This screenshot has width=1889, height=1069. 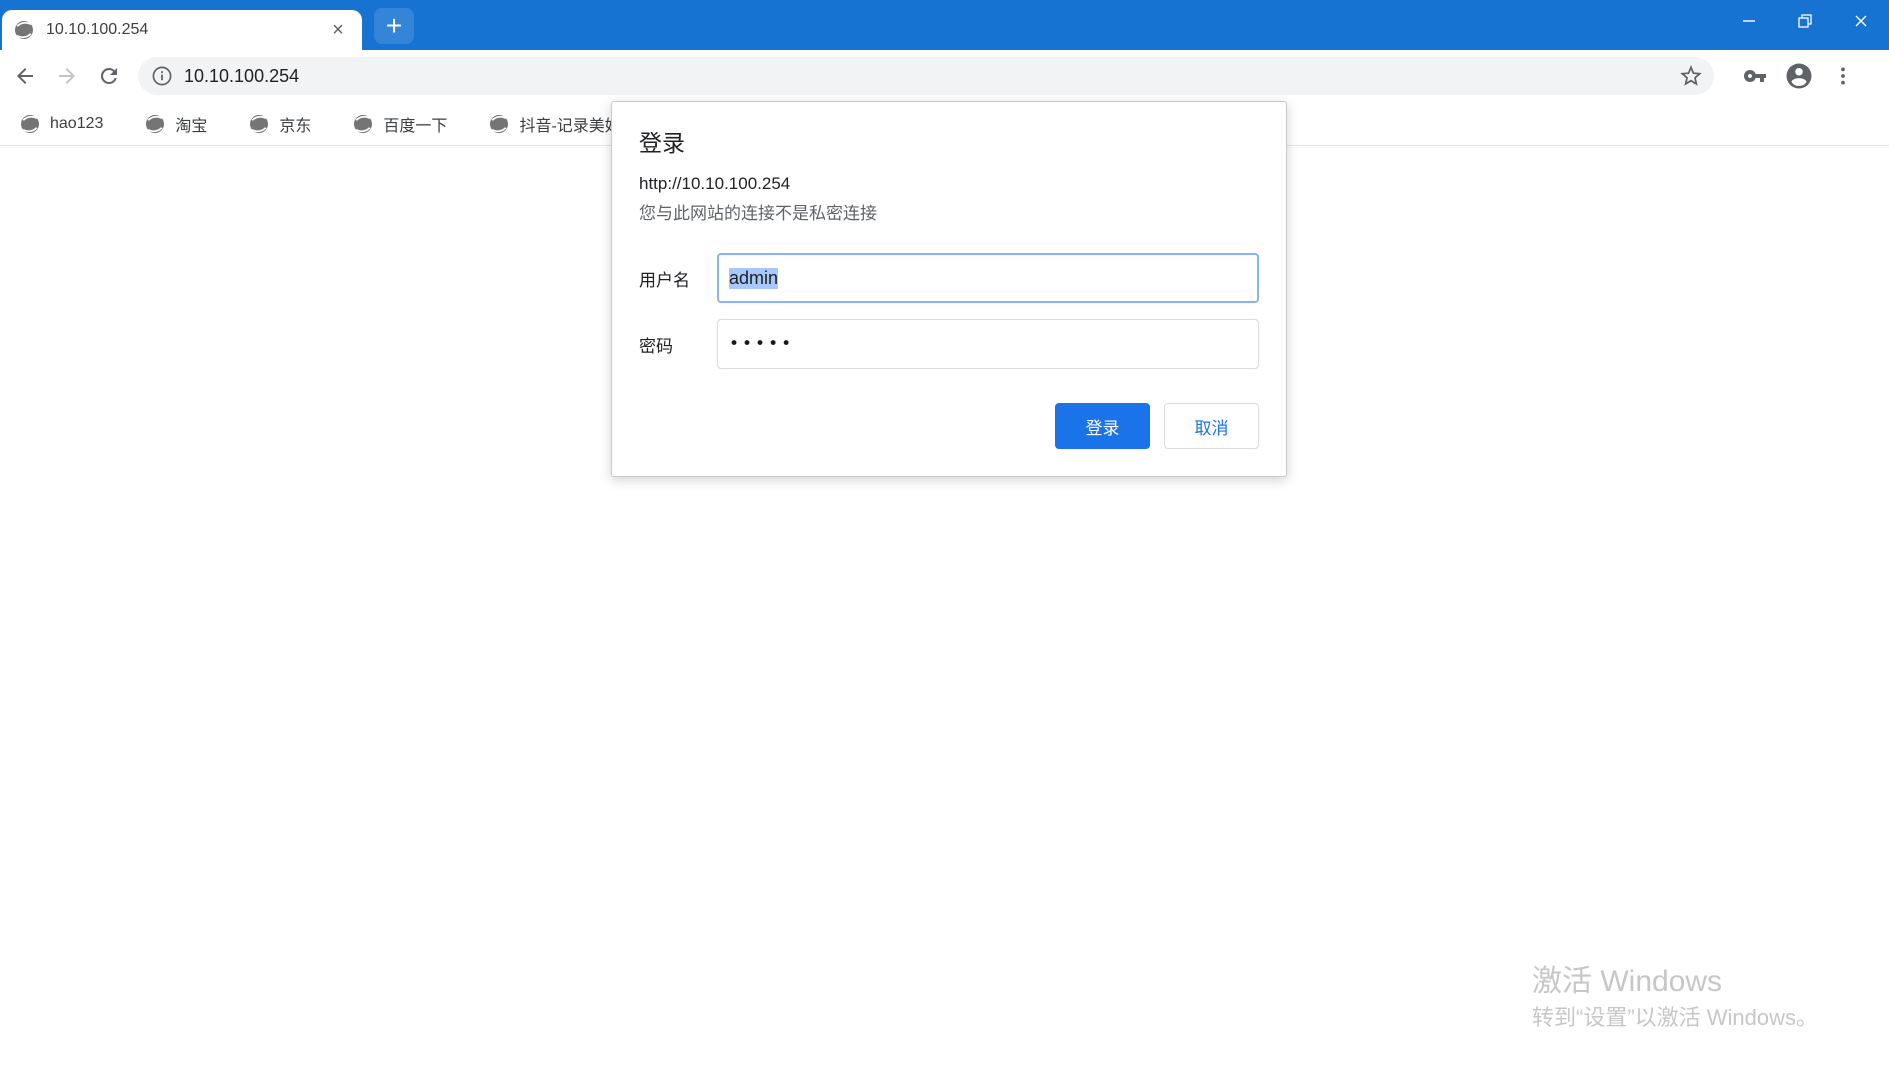 What do you see at coordinates (1211, 426) in the screenshot?
I see `cancel-button: 取消` at bounding box center [1211, 426].